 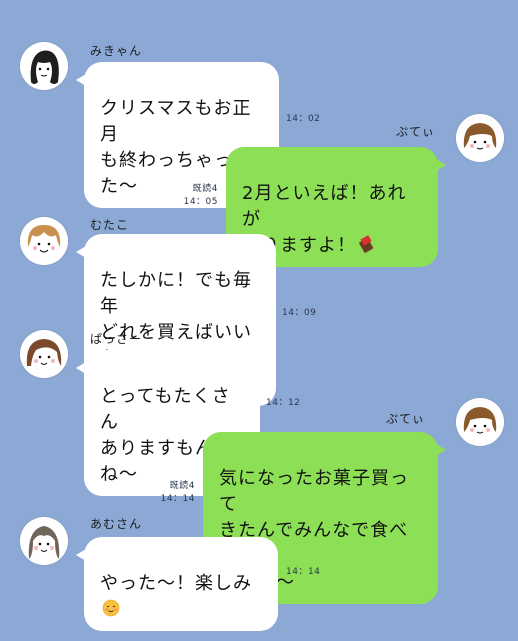 What do you see at coordinates (111, 608) in the screenshot?
I see `smiling-face-icon` at bounding box center [111, 608].